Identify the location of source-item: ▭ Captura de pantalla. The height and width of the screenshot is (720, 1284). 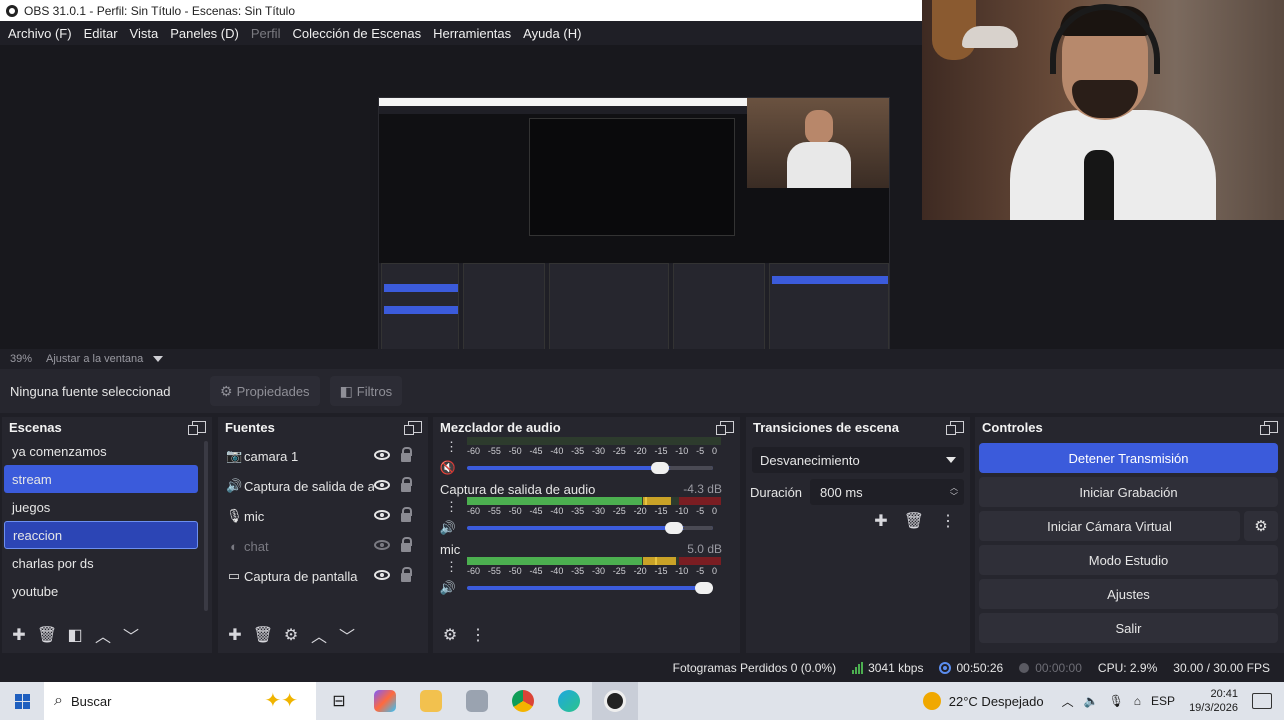
(323, 576).